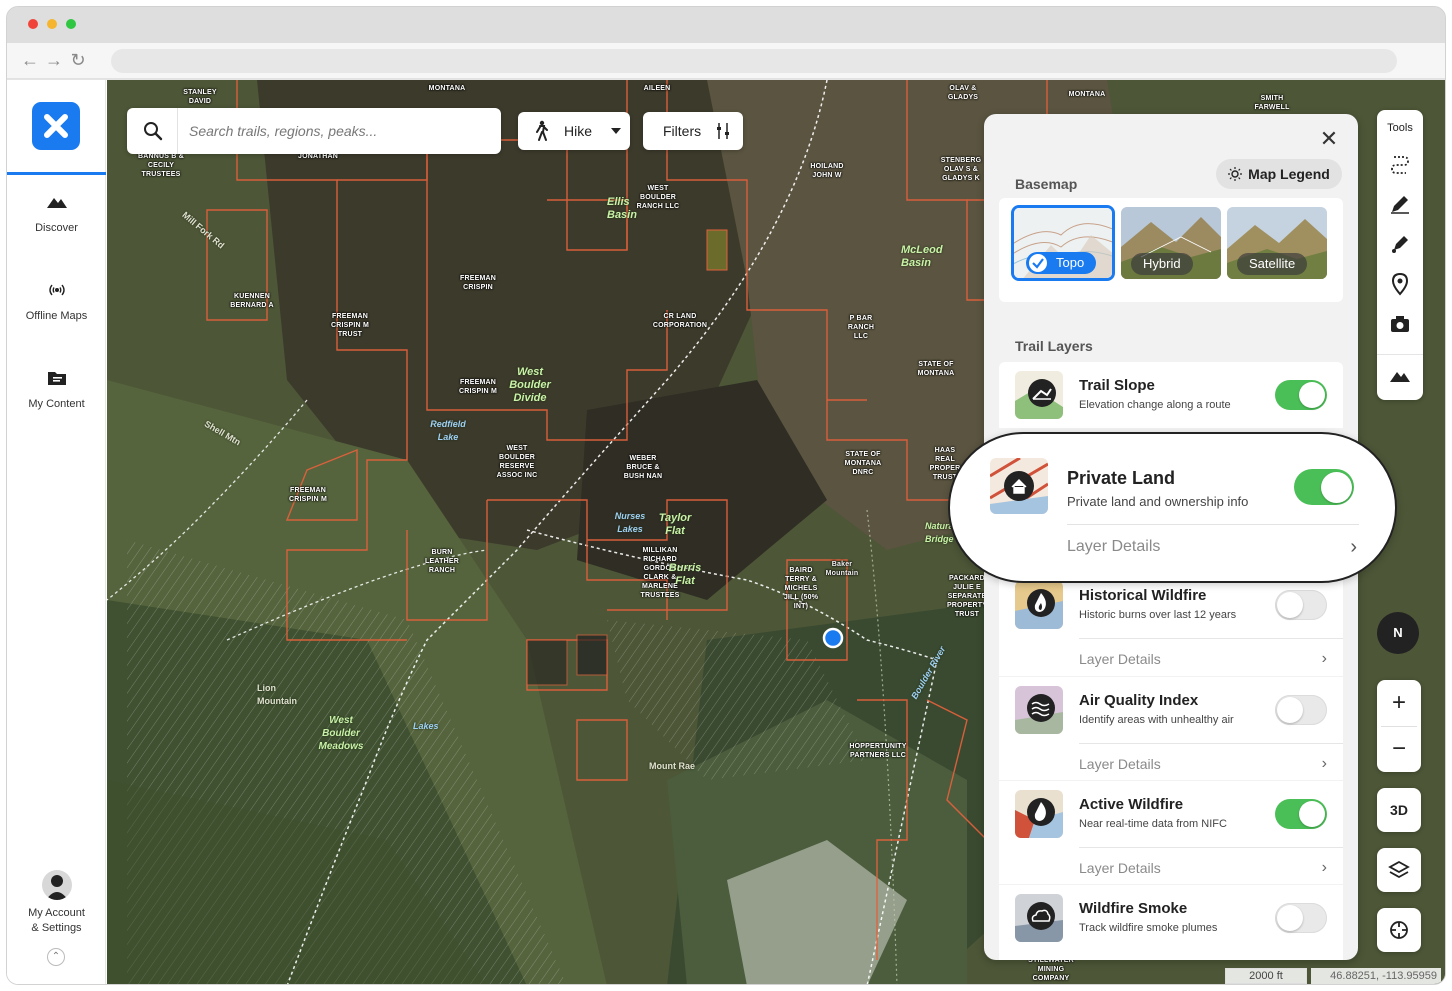  I want to click on title-bar, so click(726, 25).